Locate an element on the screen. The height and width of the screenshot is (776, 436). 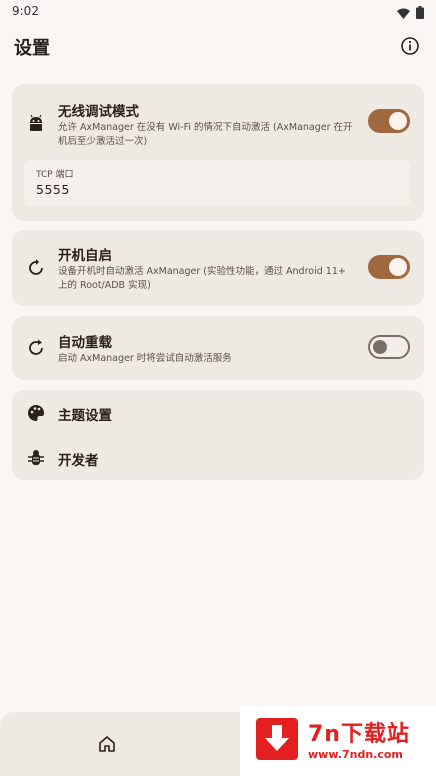
boot-start-title: 开机自启 is located at coordinates (85, 256).